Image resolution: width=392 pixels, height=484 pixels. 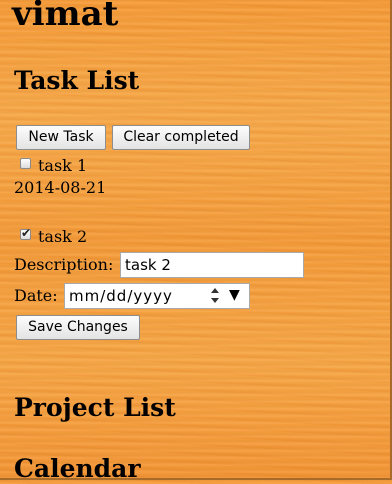 What do you see at coordinates (78, 327) in the screenshot?
I see `save-changes-button: Save Changes` at bounding box center [78, 327].